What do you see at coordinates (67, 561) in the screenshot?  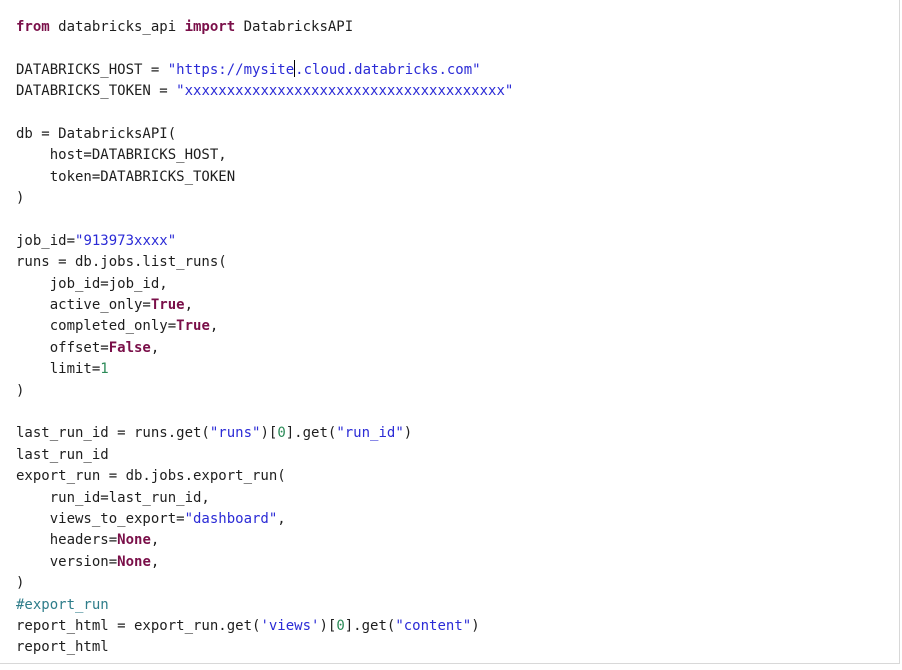 I see `code-token: version=` at bounding box center [67, 561].